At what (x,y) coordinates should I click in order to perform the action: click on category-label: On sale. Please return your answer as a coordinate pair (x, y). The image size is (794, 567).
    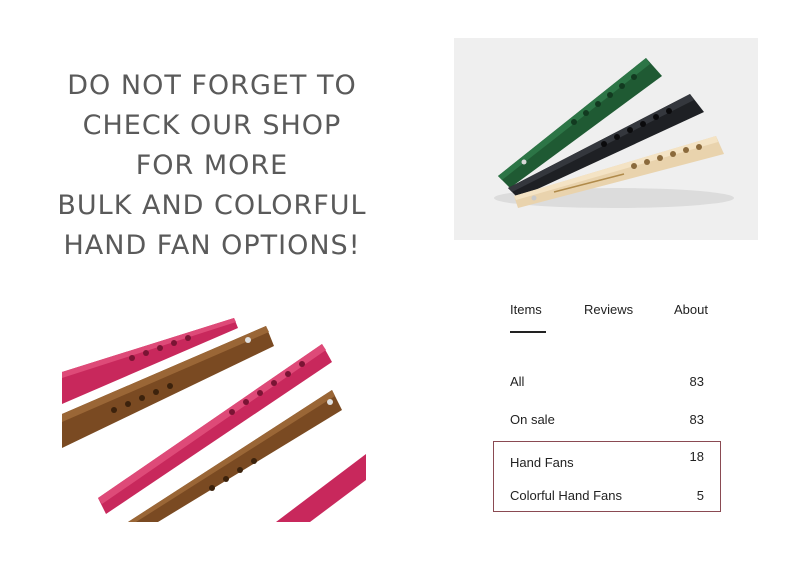
    Looking at the image, I should click on (532, 419).